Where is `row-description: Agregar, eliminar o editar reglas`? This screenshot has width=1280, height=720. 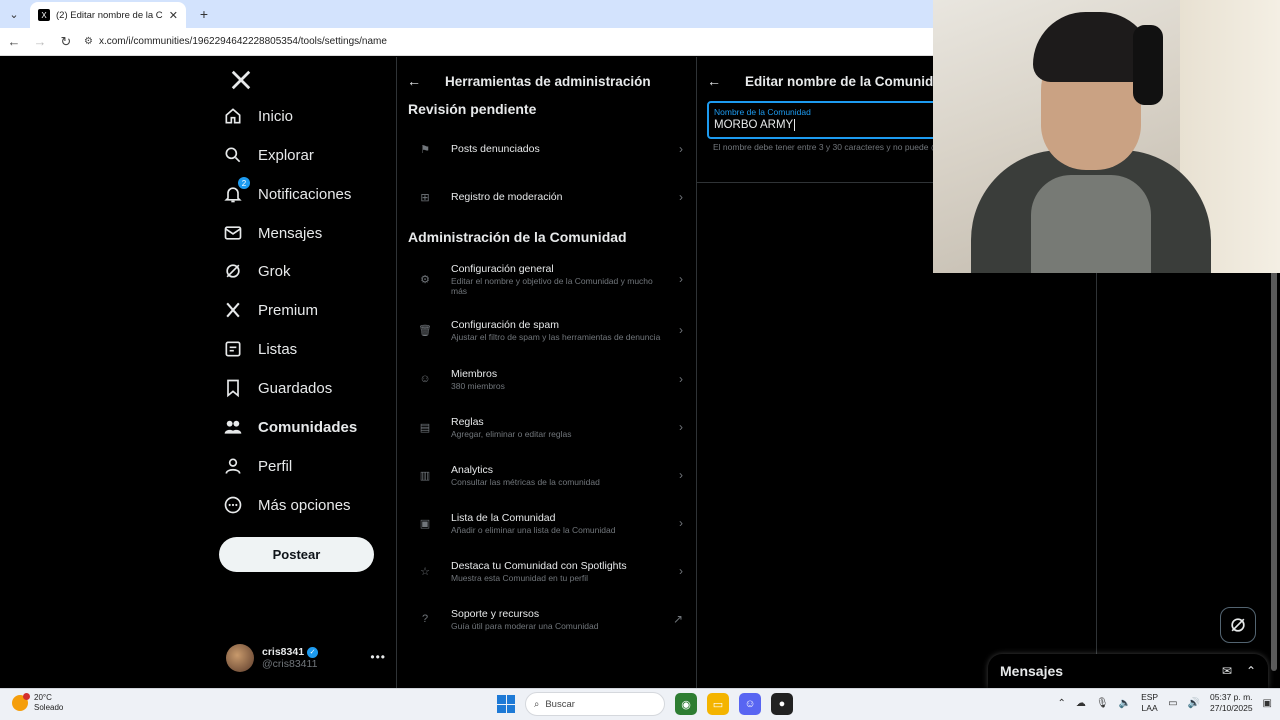
row-description: Agregar, eliminar o editar reglas is located at coordinates (511, 433).